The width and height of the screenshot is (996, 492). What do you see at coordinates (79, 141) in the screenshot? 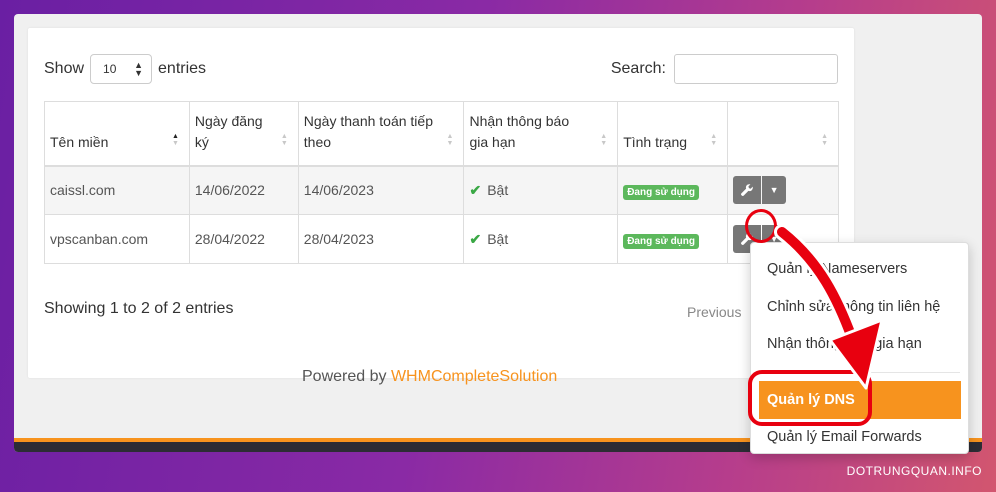
I see `column-header-label: Tên miền` at bounding box center [79, 141].